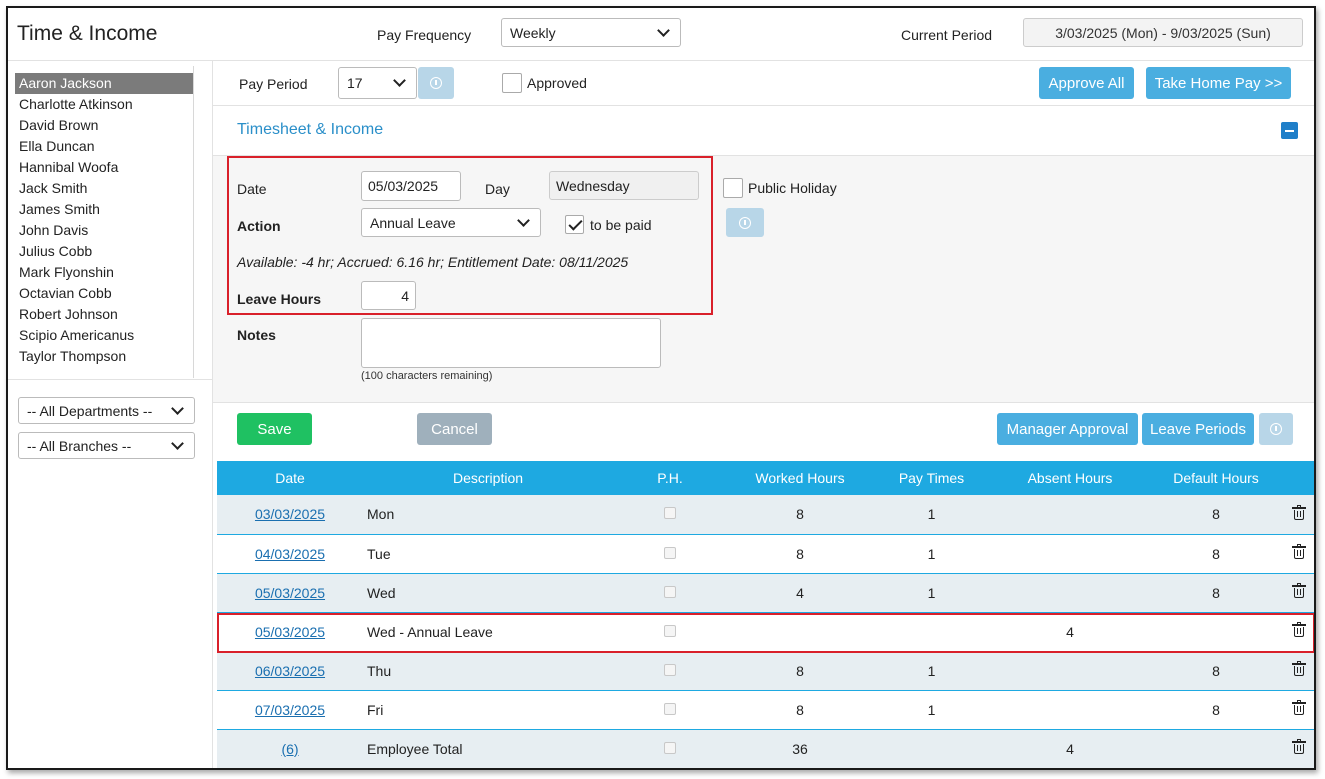 The height and width of the screenshot is (779, 1325). Describe the element at coordinates (256, 335) in the screenshot. I see `notes-label: Notes` at that location.